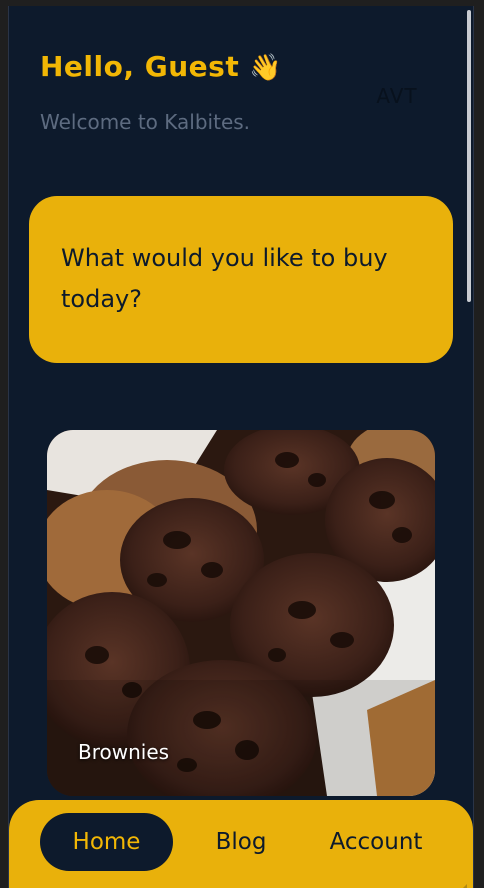  I want to click on greeting-heading: Hello, Guest 👋, so click(161, 66).